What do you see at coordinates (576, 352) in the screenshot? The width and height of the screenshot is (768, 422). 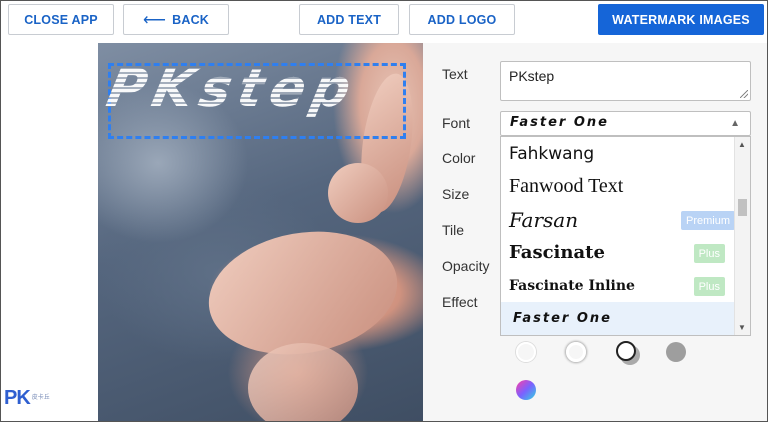 I see `effect-emboss-swatch` at bounding box center [576, 352].